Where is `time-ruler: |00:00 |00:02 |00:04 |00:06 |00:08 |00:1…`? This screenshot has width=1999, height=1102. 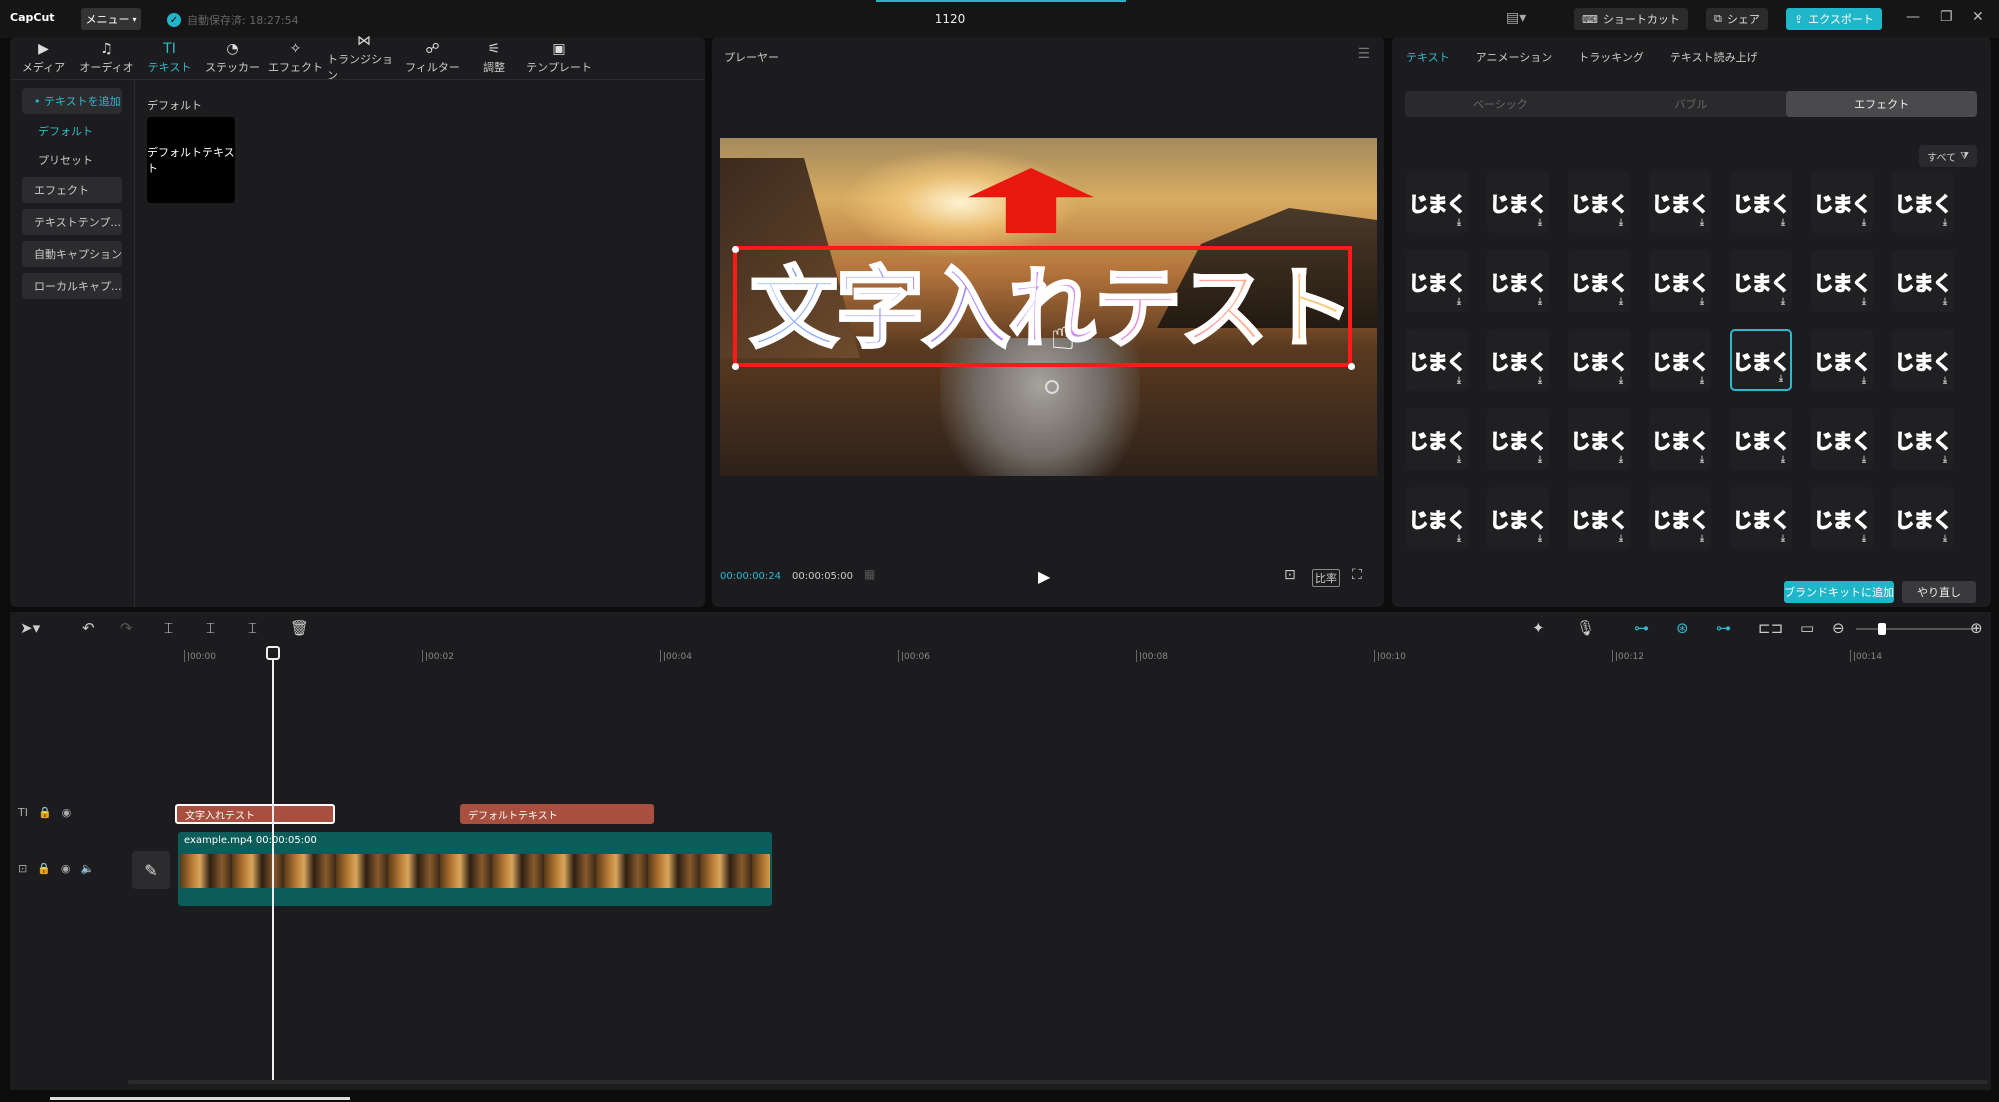
time-ruler: |00:00 |00:02 |00:04 |00:06 |00:08 |00:1… is located at coordinates (1000, 658).